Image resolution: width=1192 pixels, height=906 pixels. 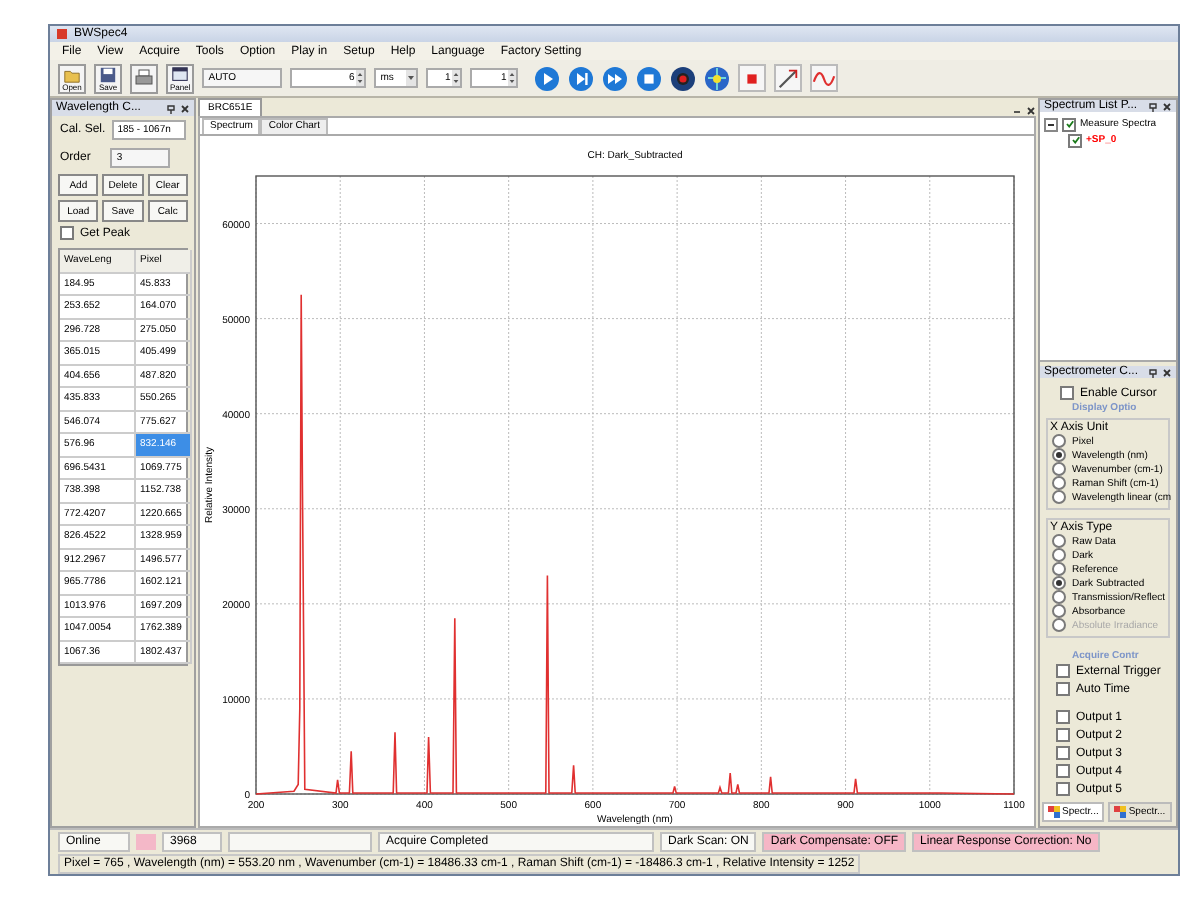 I want to click on folder-icon, so click(x=72, y=74).